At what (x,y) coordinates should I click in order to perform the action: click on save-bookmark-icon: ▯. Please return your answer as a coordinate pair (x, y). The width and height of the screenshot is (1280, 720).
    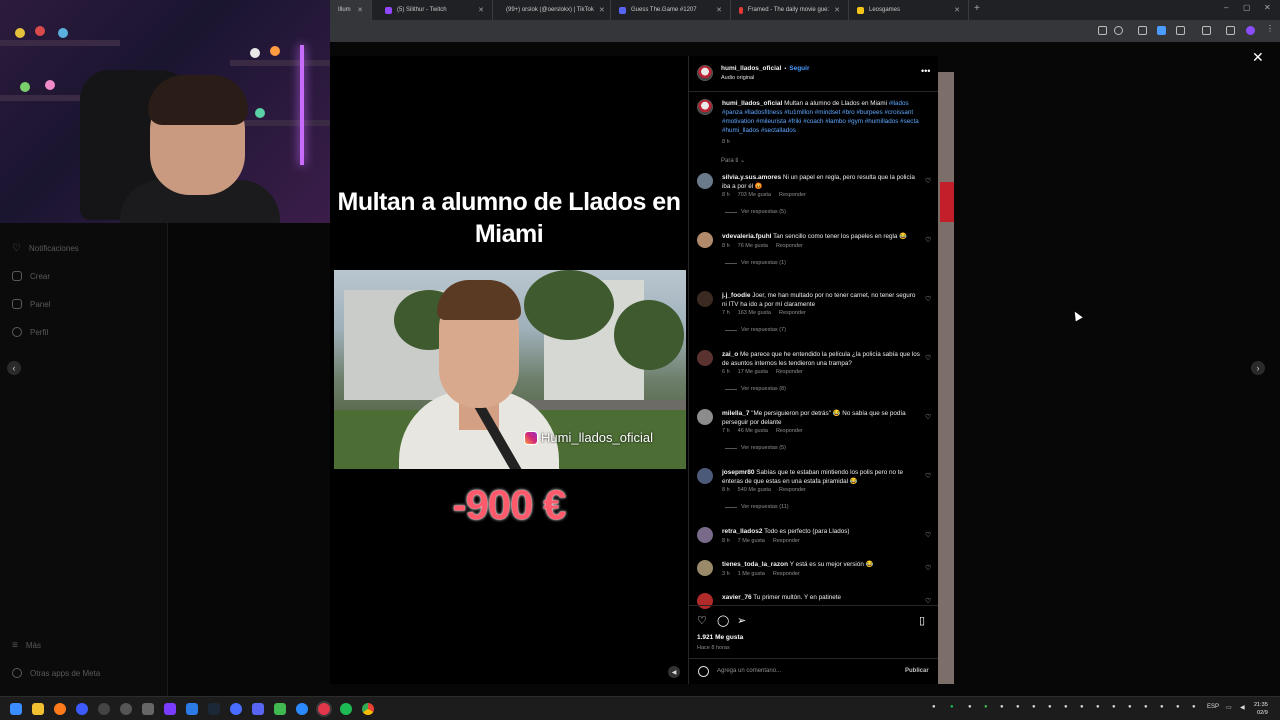
    Looking at the image, I should click on (922, 620).